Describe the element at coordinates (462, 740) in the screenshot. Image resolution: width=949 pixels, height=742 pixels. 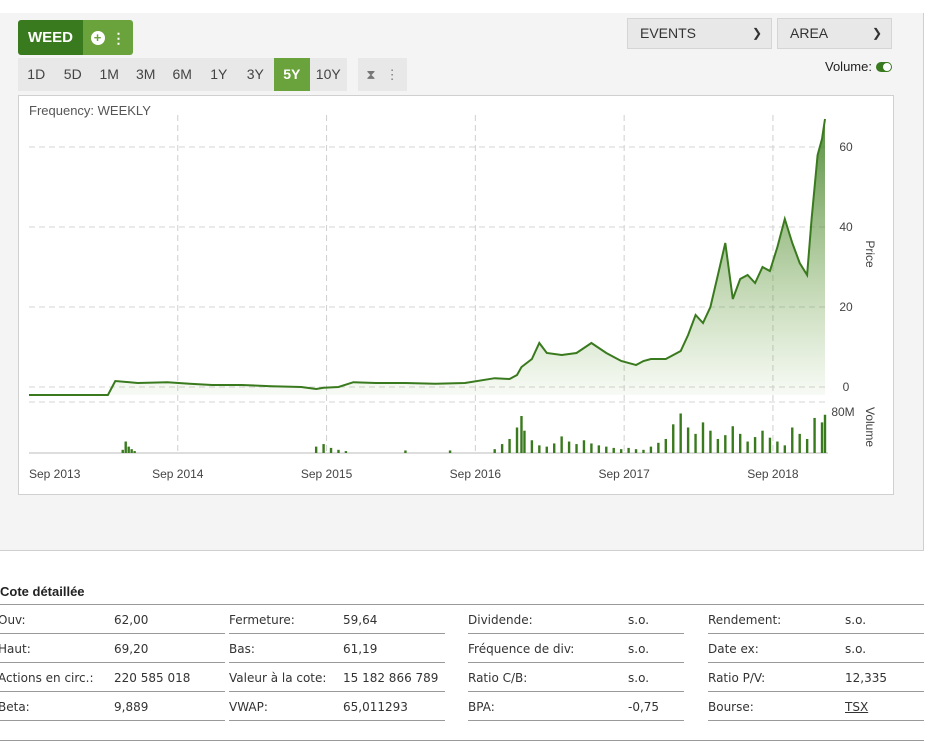
I see `divider` at that location.